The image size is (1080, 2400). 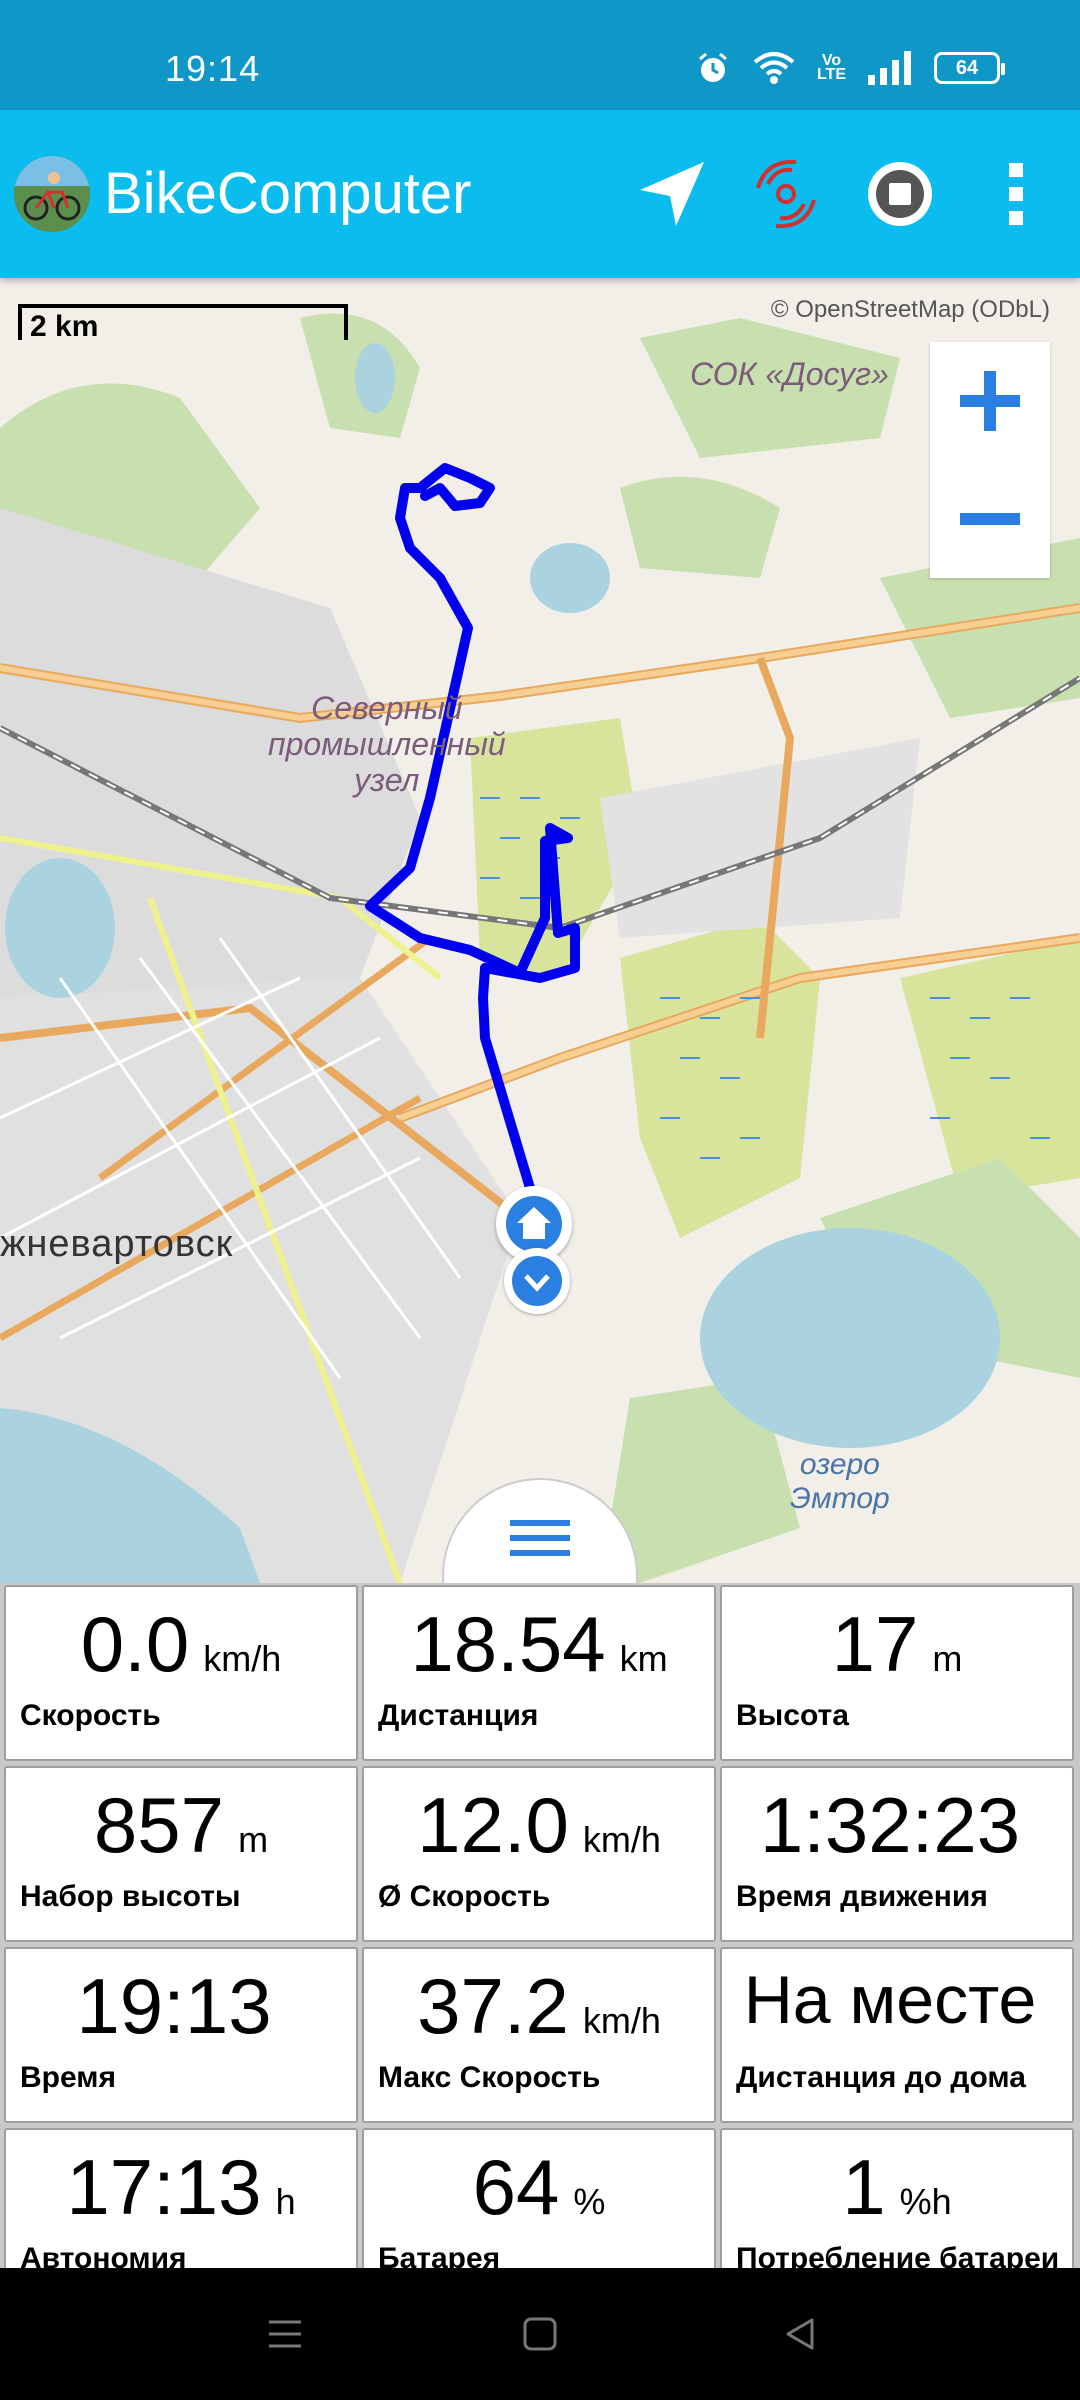 I want to click on stat-value: 1, so click(x=864, y=2187).